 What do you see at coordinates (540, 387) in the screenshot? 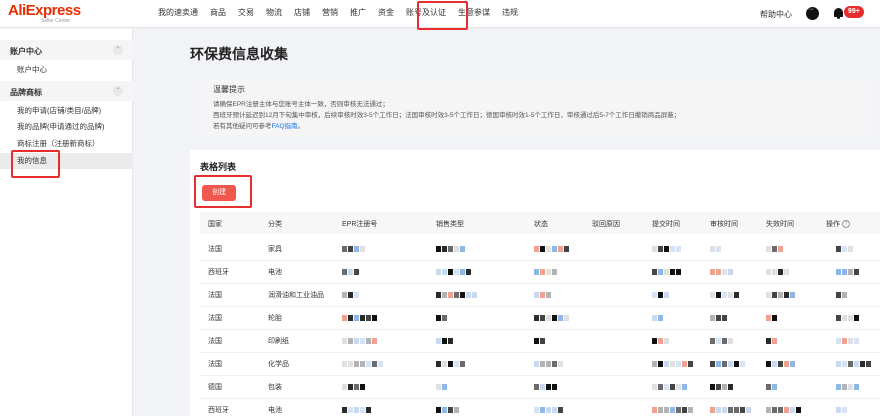
I see `table-row: 德国 包装` at bounding box center [540, 387].